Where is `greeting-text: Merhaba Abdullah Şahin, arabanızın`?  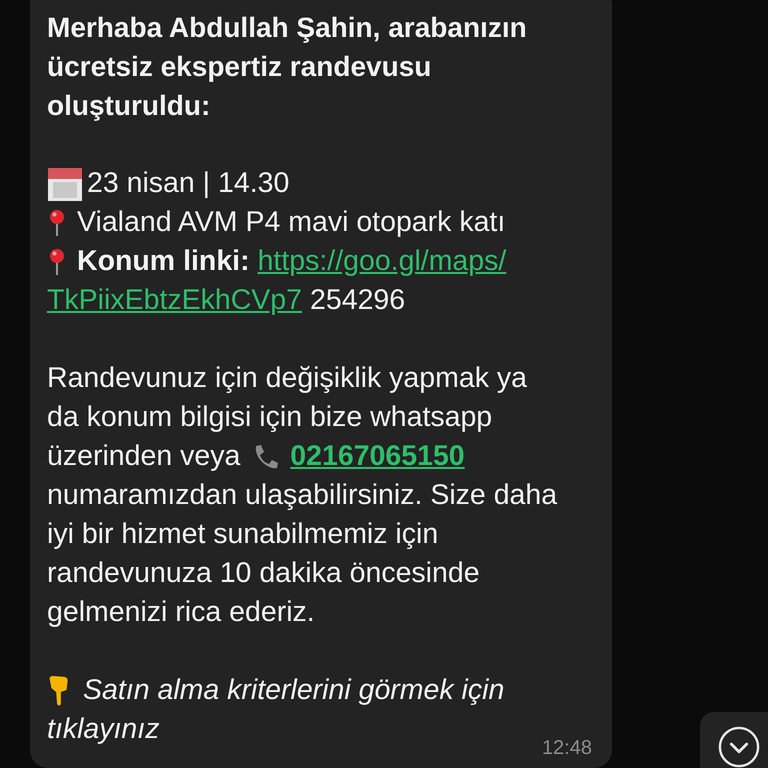
greeting-text: Merhaba Abdullah Şahin, arabanızın is located at coordinates (287, 28).